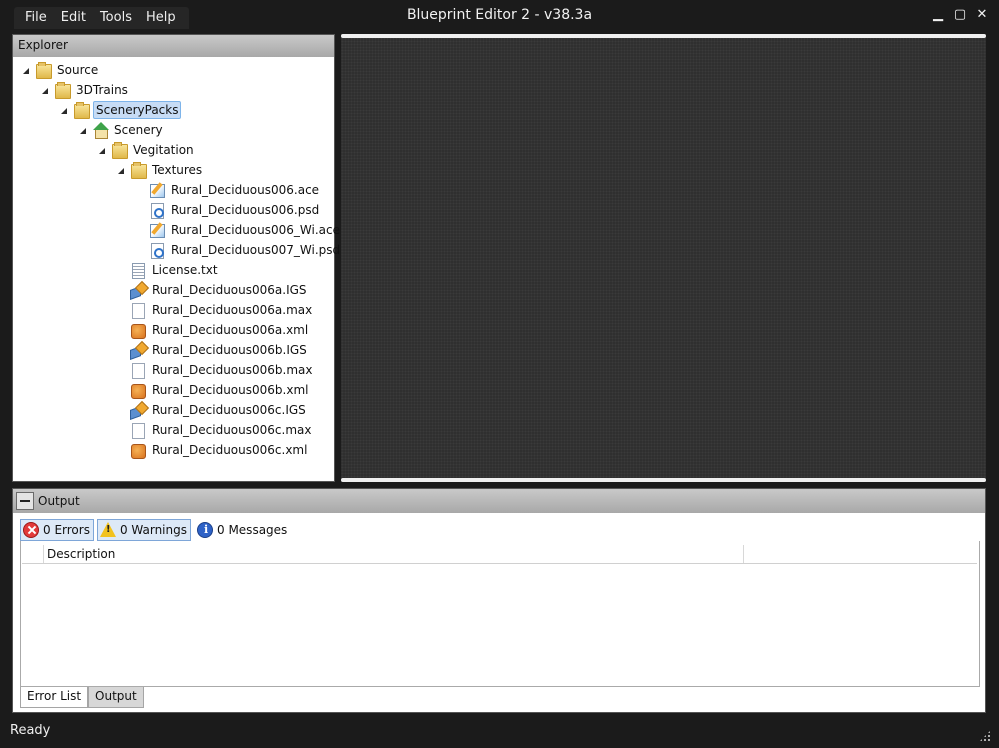 The image size is (999, 748). I want to click on tree-item: Textures, so click(159, 170).